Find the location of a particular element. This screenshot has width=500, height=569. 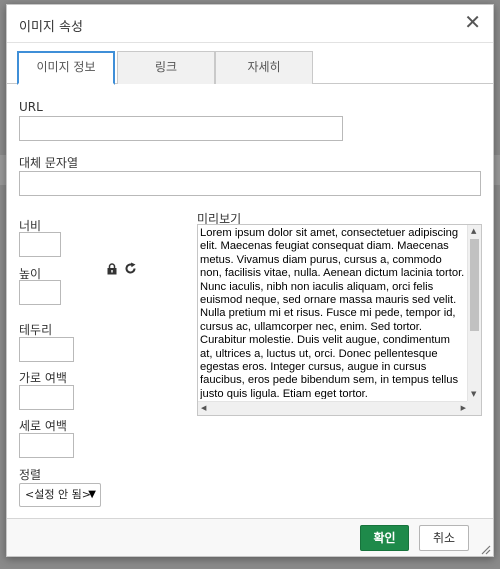

hspace-label: 가로 여백 is located at coordinates (43, 378).